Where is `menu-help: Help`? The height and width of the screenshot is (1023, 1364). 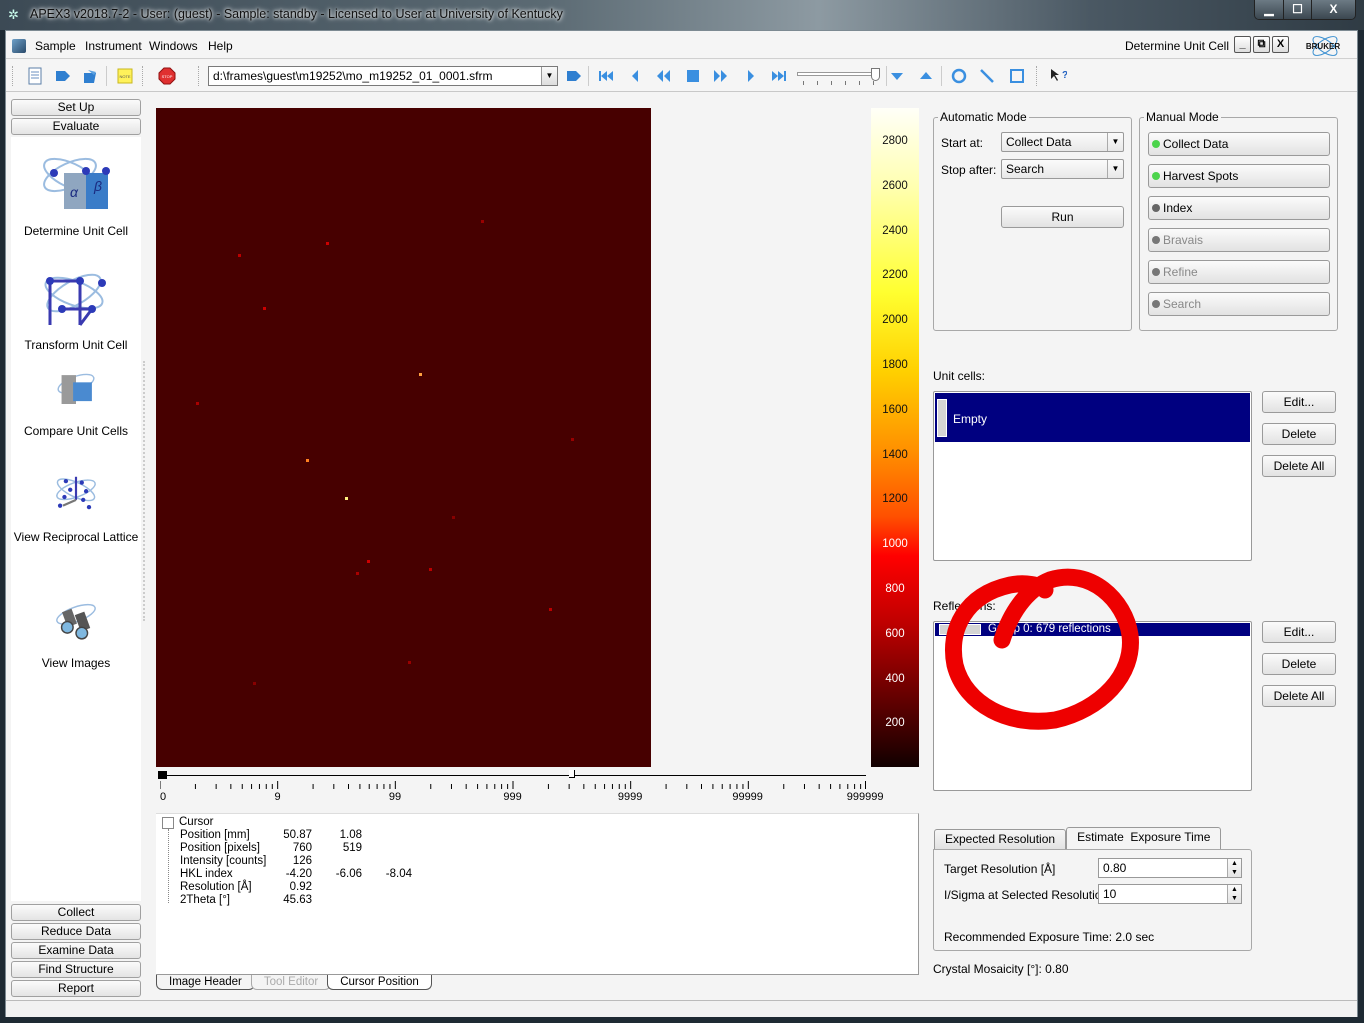 menu-help: Help is located at coordinates (220, 46).